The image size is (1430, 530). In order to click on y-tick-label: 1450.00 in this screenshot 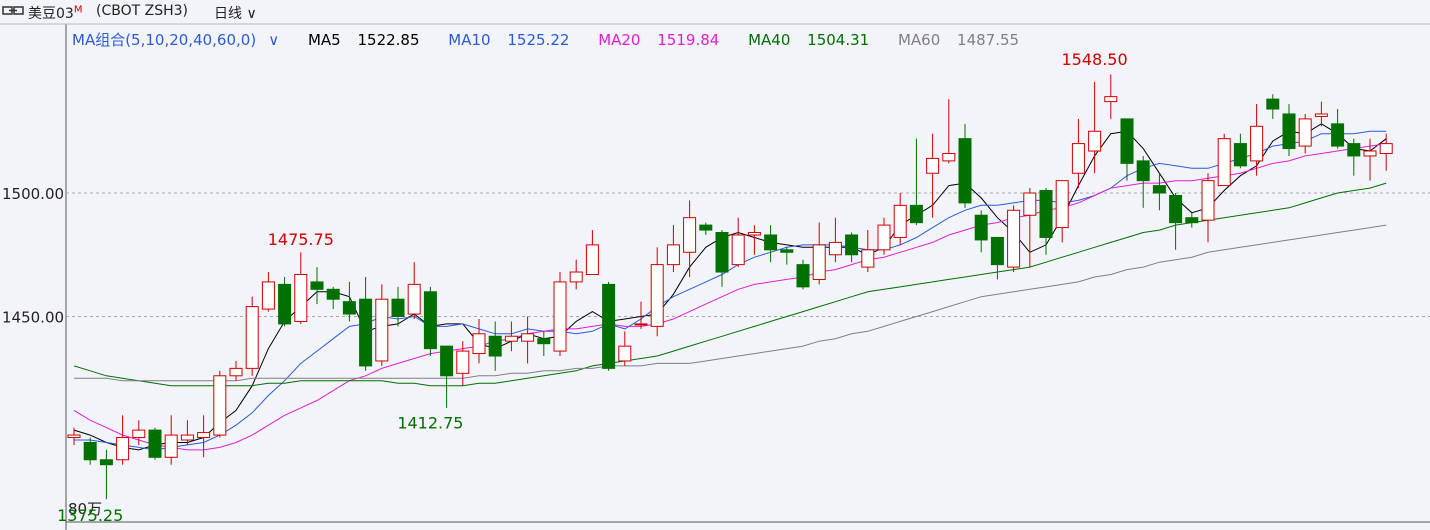, I will do `click(33, 318)`.